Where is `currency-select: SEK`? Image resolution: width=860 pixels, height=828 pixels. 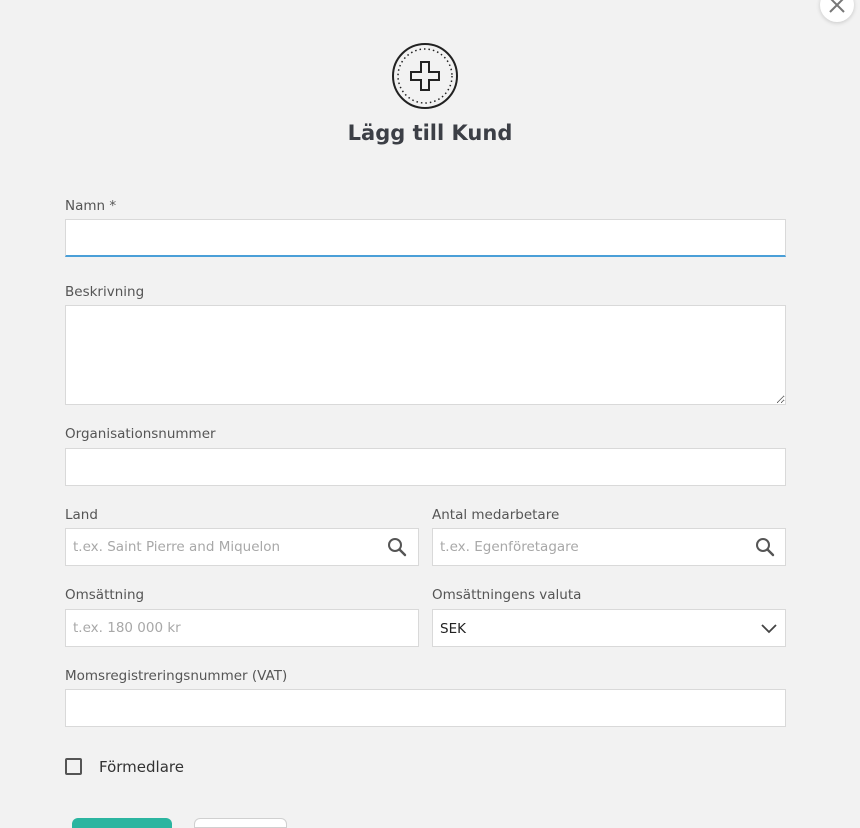
currency-select: SEK is located at coordinates (609, 628).